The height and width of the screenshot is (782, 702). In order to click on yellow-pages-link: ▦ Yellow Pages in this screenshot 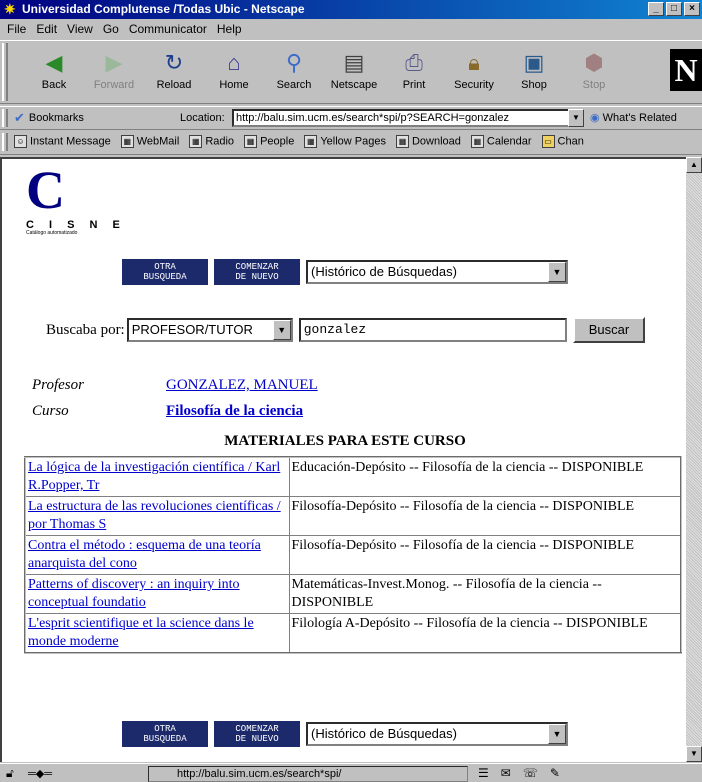, I will do `click(345, 141)`.